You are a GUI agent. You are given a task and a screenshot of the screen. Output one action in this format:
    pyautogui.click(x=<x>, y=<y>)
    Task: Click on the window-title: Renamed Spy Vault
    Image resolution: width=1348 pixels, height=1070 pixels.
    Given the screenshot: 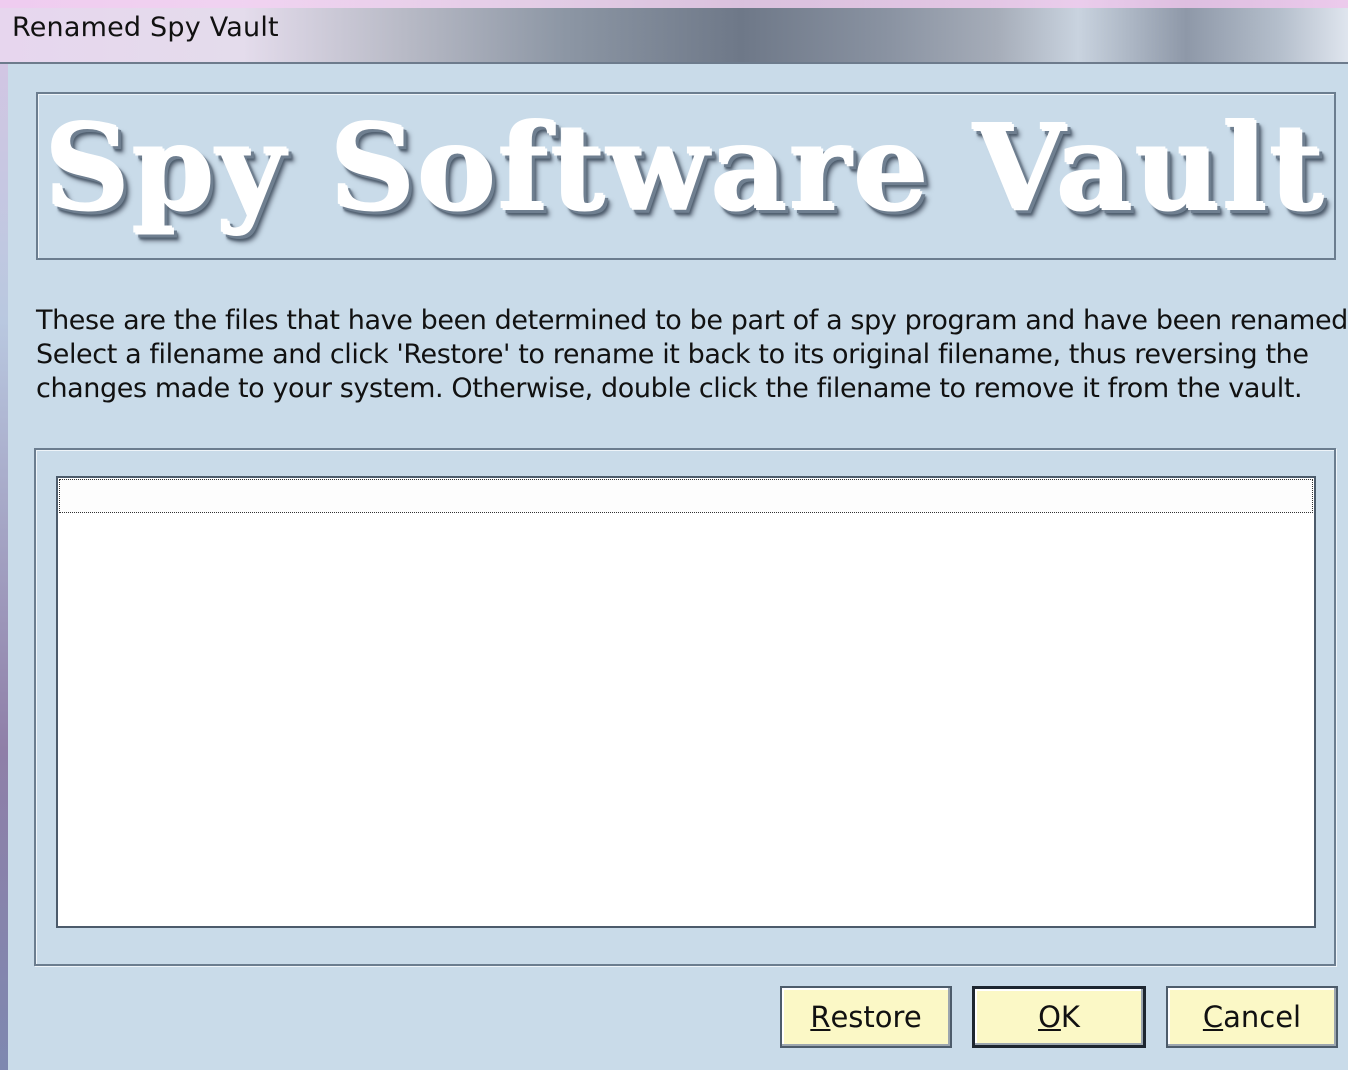 What is the action you would take?
    pyautogui.click(x=145, y=27)
    